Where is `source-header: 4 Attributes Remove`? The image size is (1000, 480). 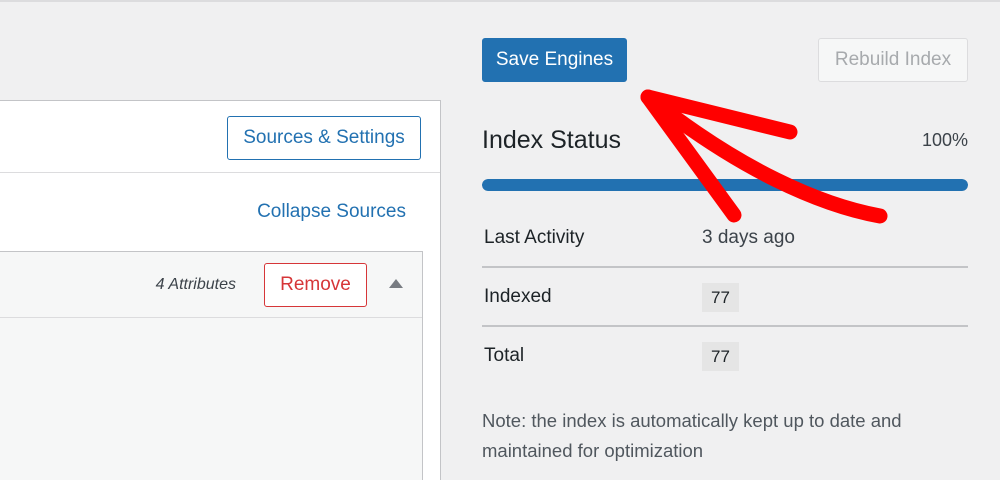 source-header: 4 Attributes Remove is located at coordinates (211, 285).